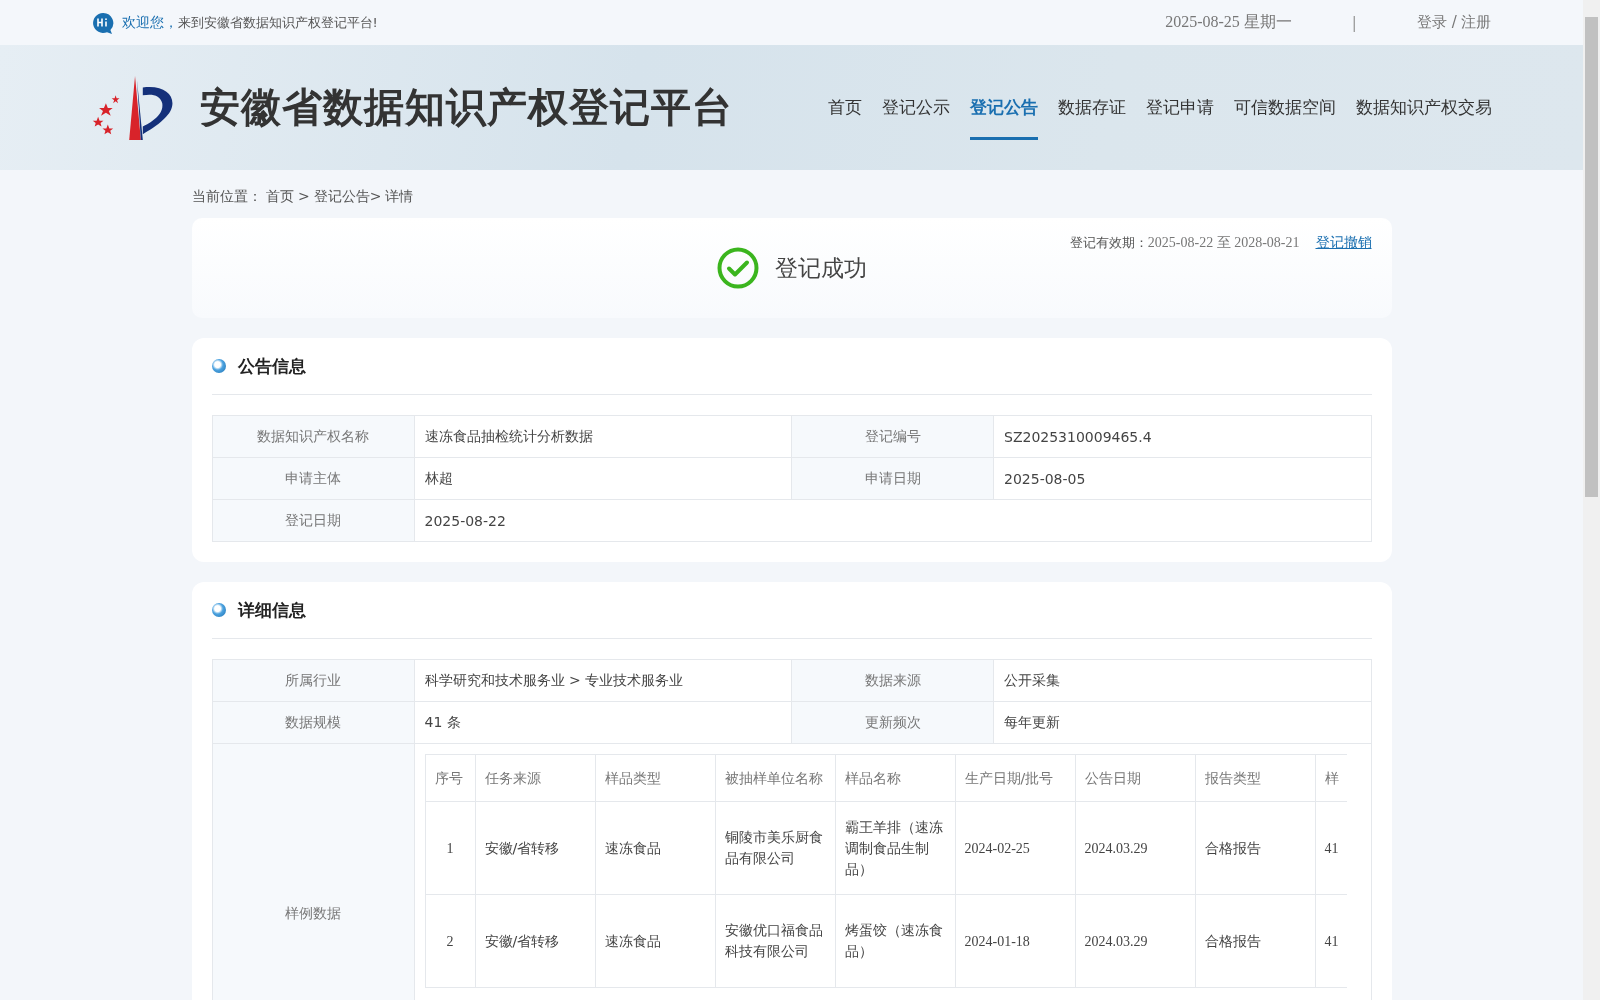  Describe the element at coordinates (149, 22) in the screenshot. I see `greeting-text: 欢迎您，` at that location.